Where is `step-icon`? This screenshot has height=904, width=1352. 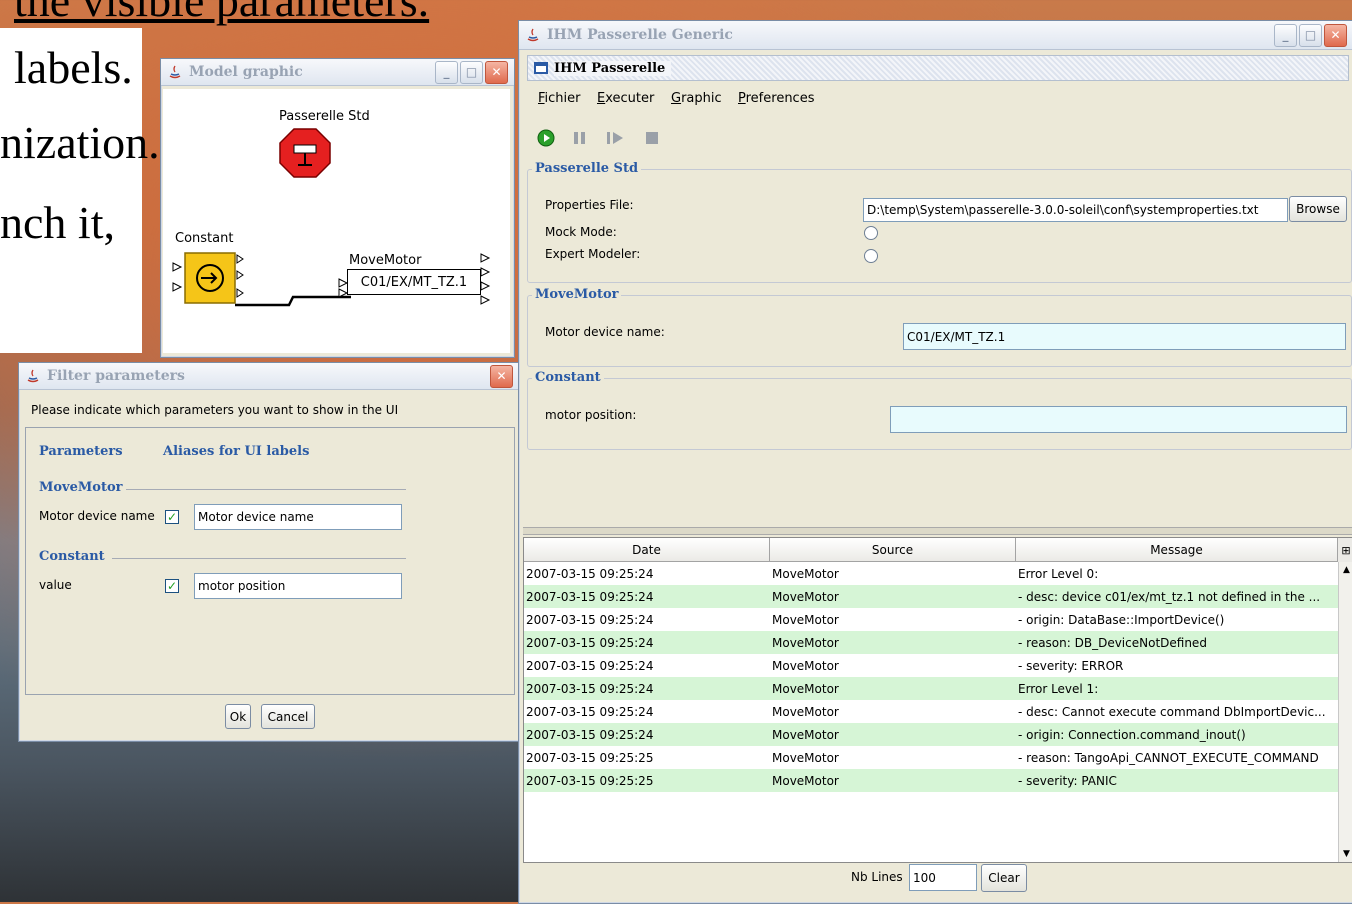 step-icon is located at coordinates (616, 138).